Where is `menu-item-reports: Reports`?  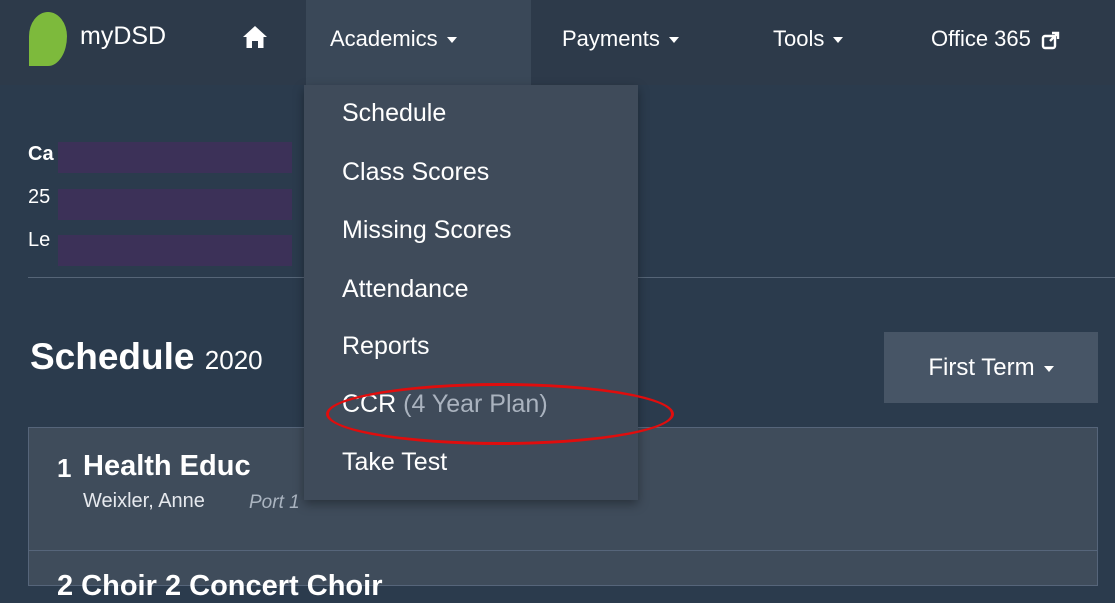 menu-item-reports: Reports is located at coordinates (386, 346).